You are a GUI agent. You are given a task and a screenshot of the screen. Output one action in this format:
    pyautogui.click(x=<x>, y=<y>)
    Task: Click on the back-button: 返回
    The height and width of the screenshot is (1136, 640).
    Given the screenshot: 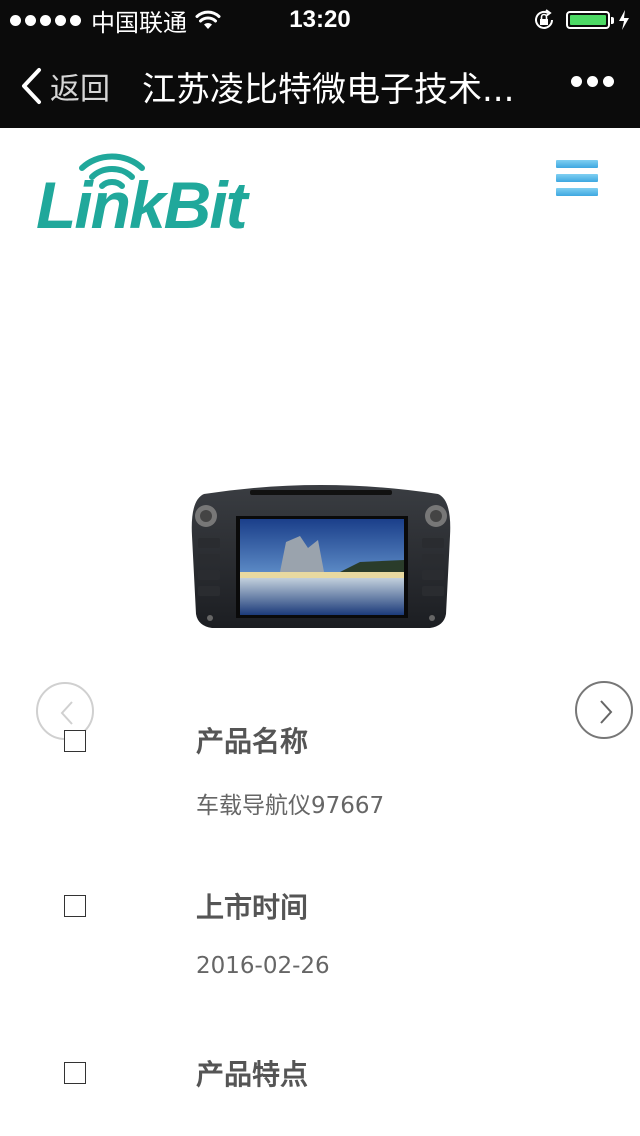 What is the action you would take?
    pyautogui.click(x=65, y=86)
    